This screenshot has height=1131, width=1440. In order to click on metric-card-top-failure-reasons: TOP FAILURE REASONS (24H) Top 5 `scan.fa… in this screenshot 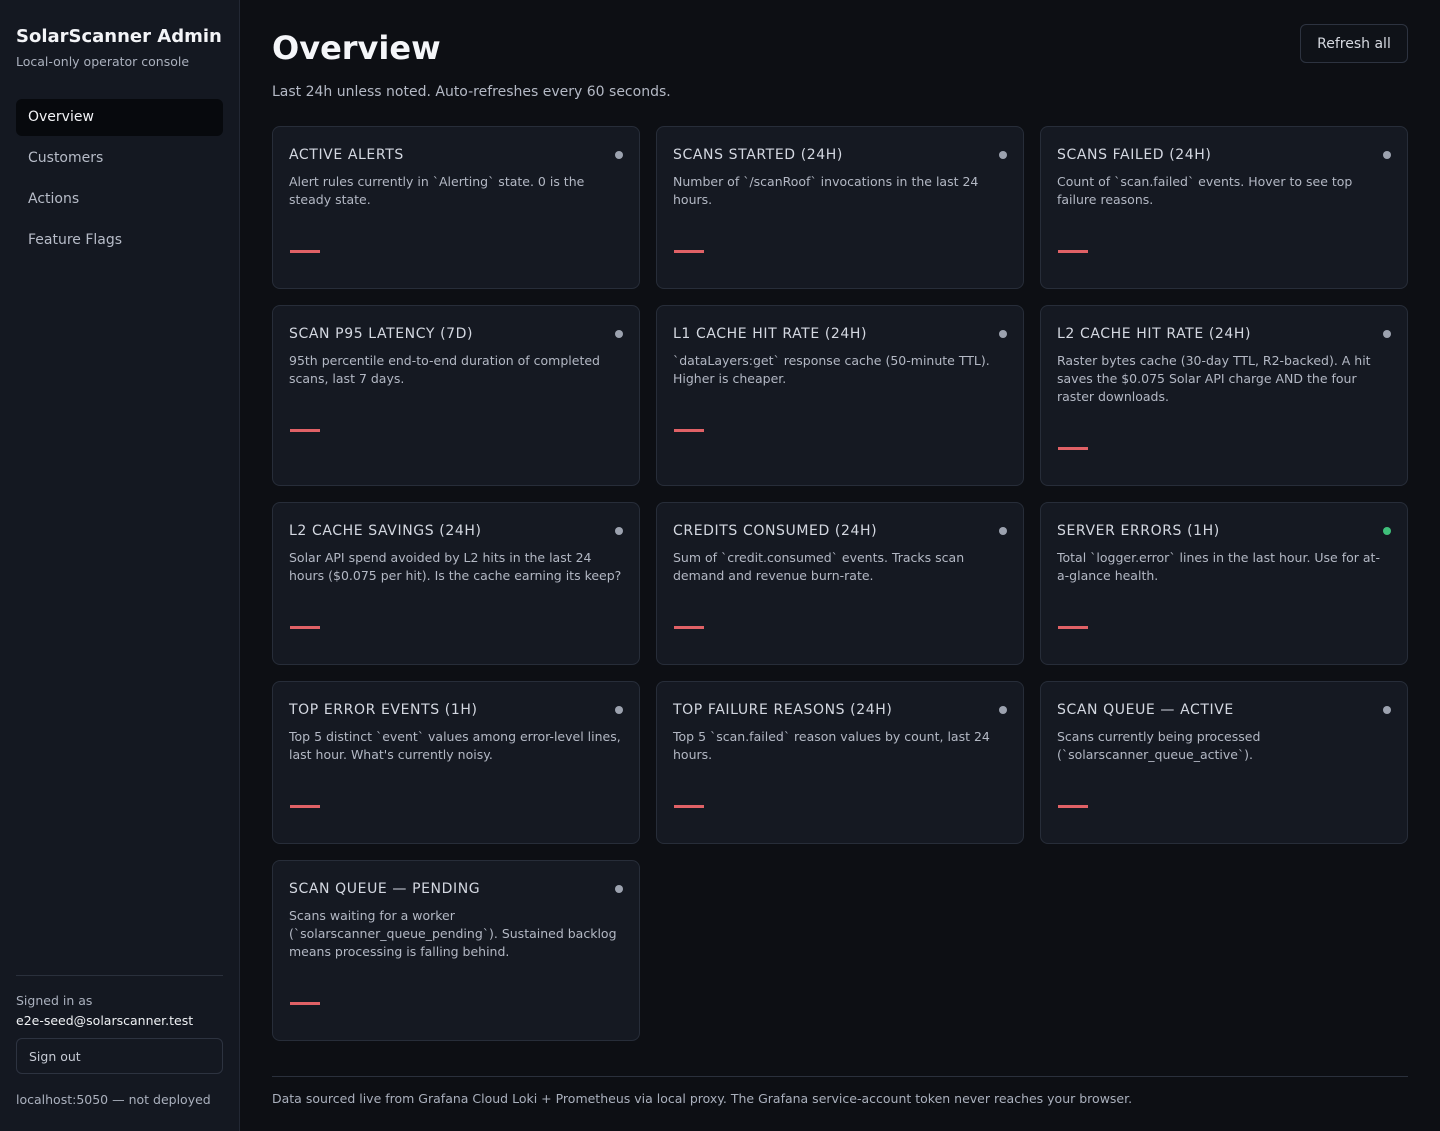, I will do `click(840, 762)`.